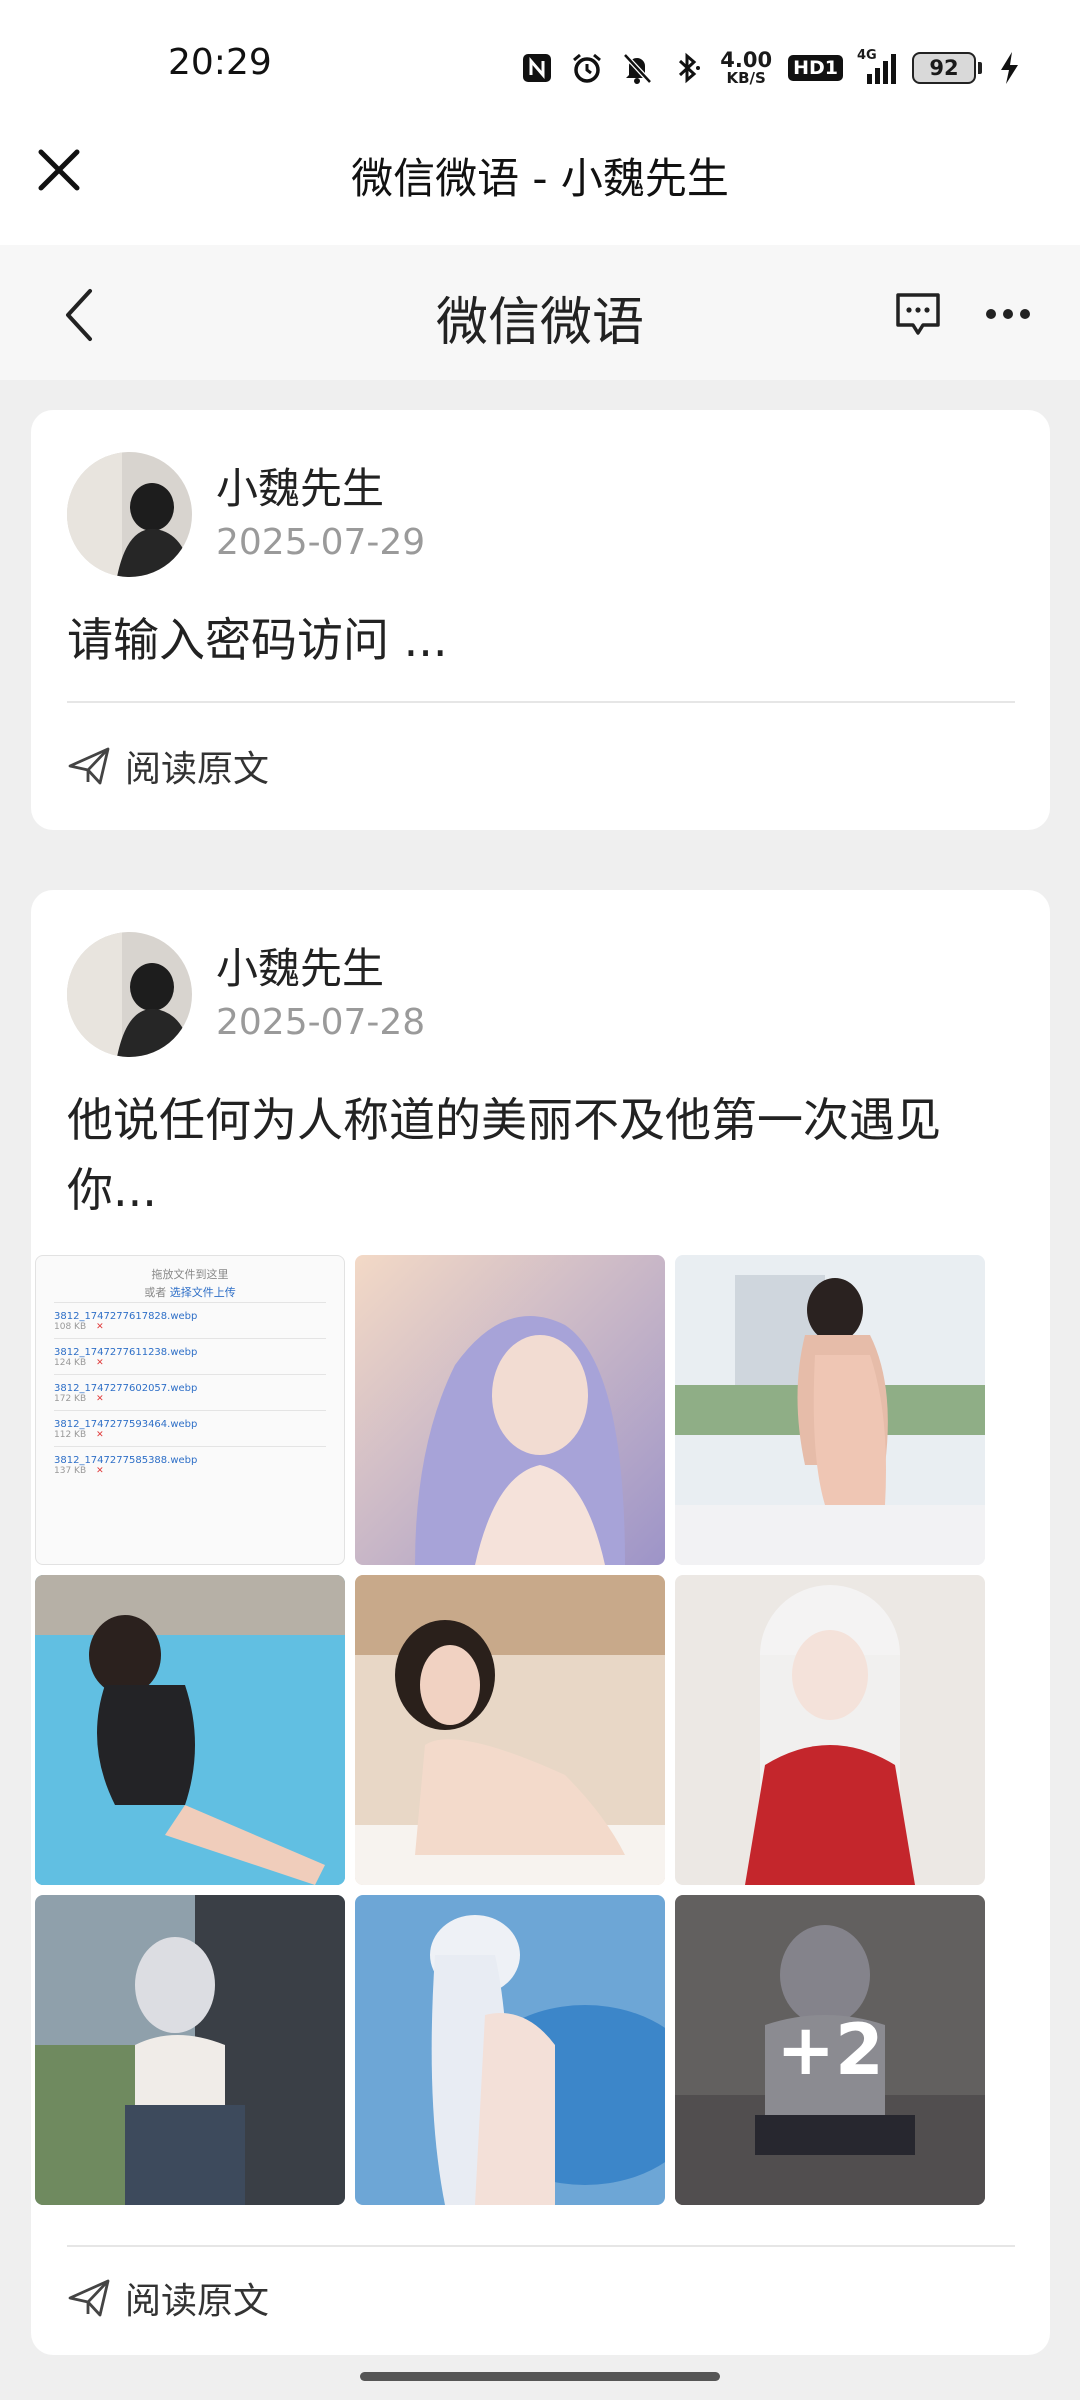  What do you see at coordinates (202, 1292) in the screenshot?
I see `upload-choose-link: 选择文件上传` at bounding box center [202, 1292].